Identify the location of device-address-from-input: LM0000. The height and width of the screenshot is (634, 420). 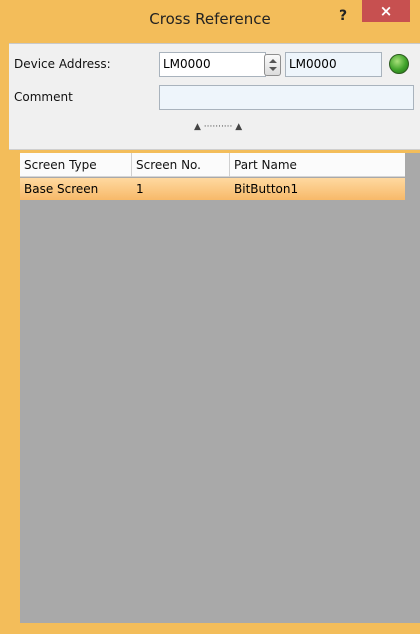
(212, 64).